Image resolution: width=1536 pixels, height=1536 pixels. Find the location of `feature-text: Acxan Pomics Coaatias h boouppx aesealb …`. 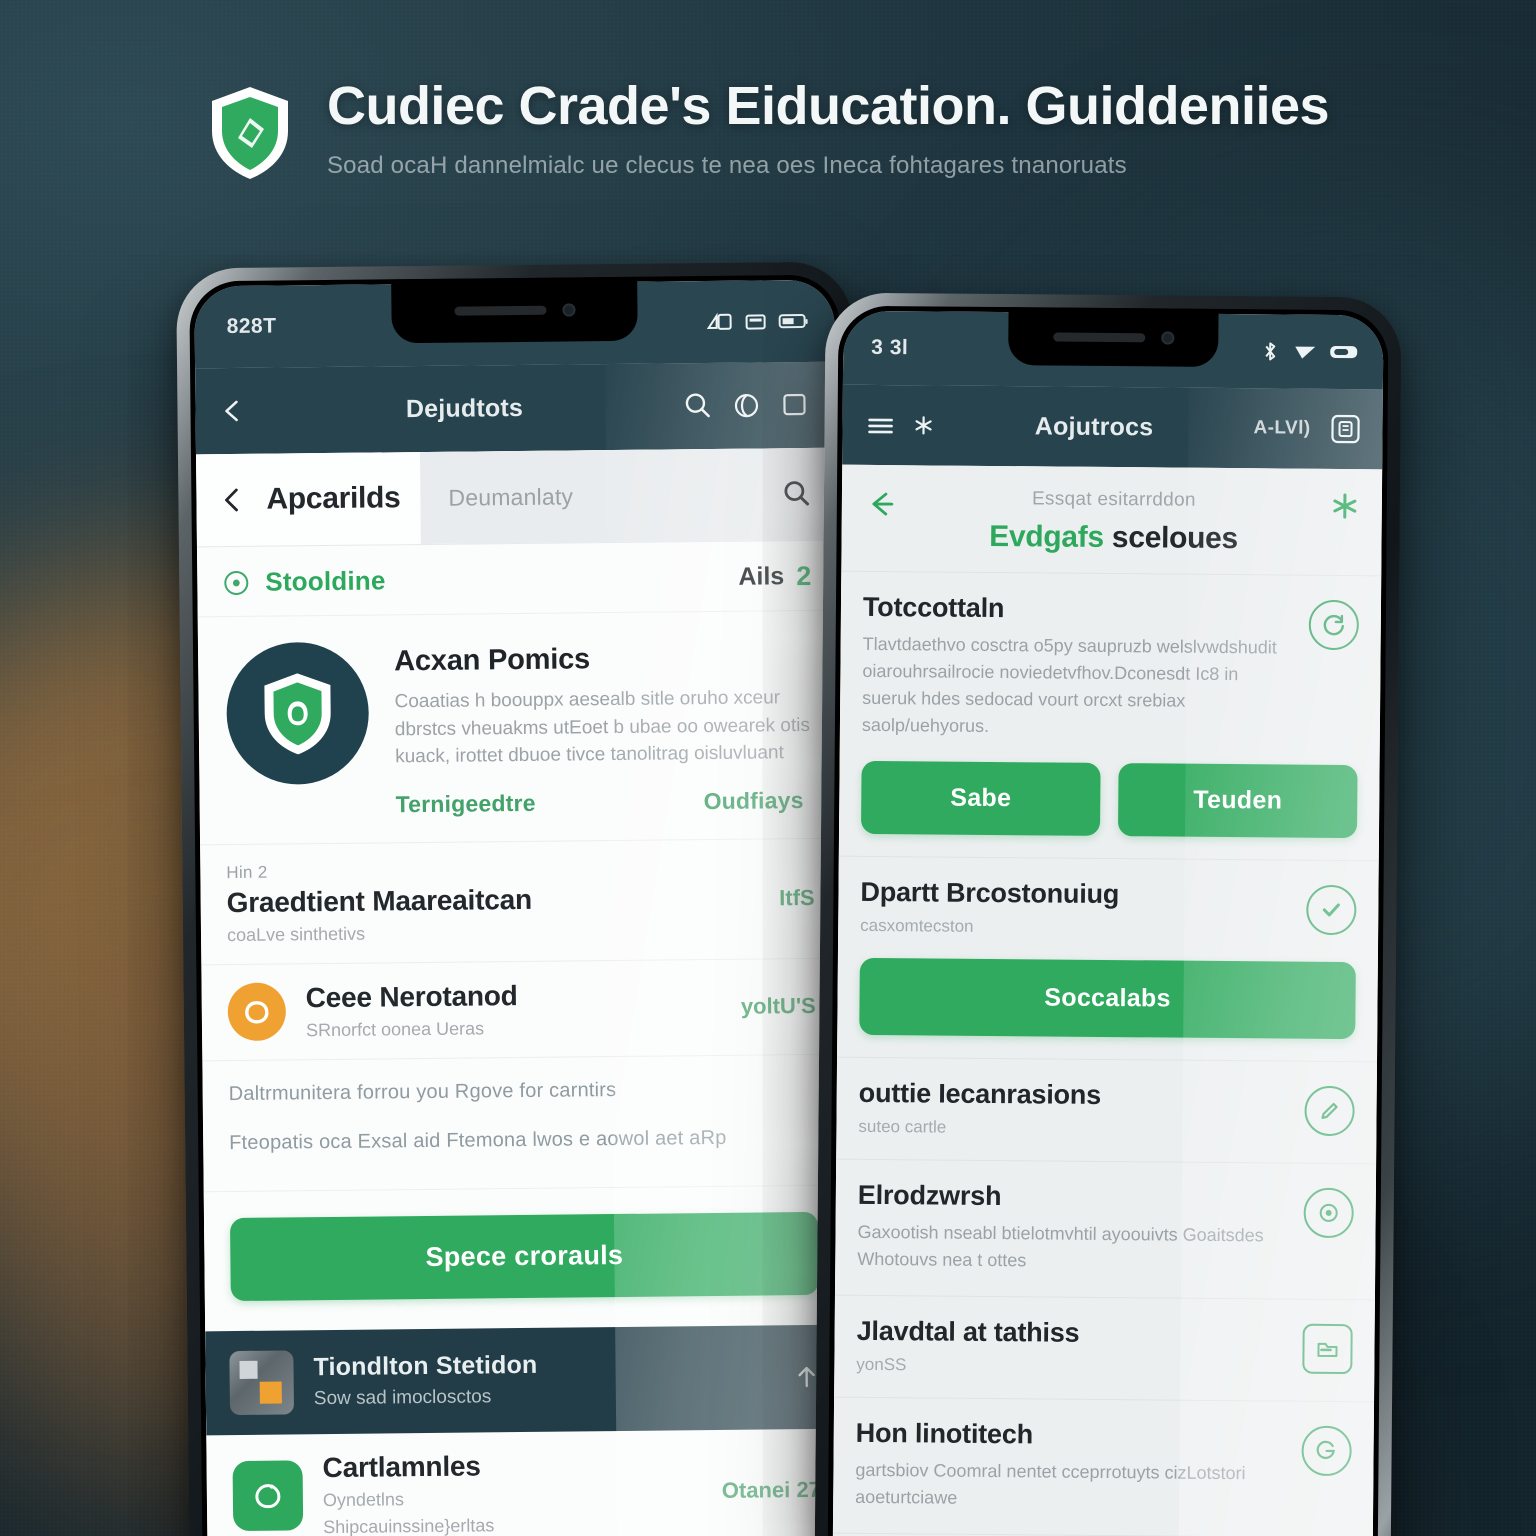

feature-text: Acxan Pomics Coaatias h boouppx aesealb … is located at coordinates (604, 727).